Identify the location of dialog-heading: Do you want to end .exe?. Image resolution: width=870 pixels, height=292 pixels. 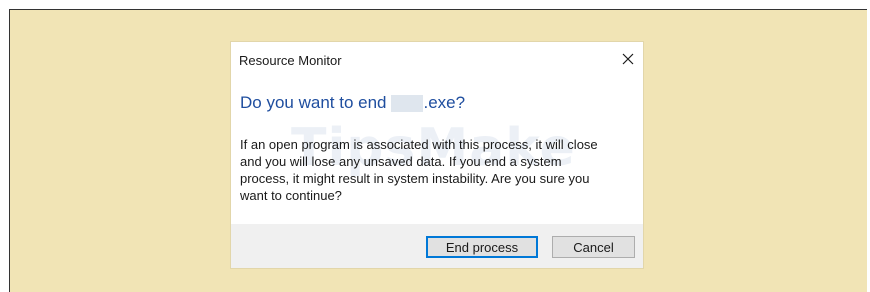
(352, 103).